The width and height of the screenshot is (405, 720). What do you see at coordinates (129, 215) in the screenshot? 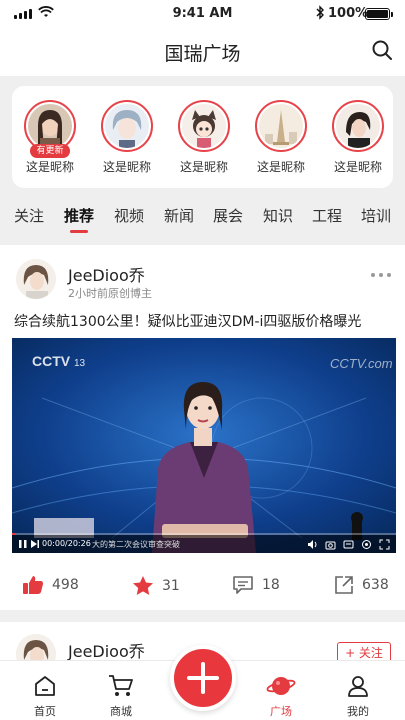
I see `tab-video: 视频` at bounding box center [129, 215].